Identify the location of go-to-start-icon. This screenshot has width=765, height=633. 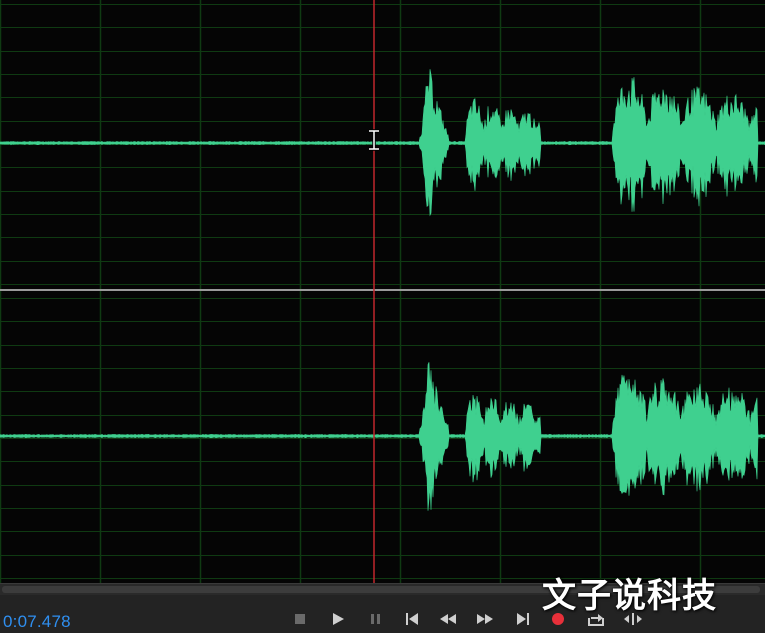
(412, 619).